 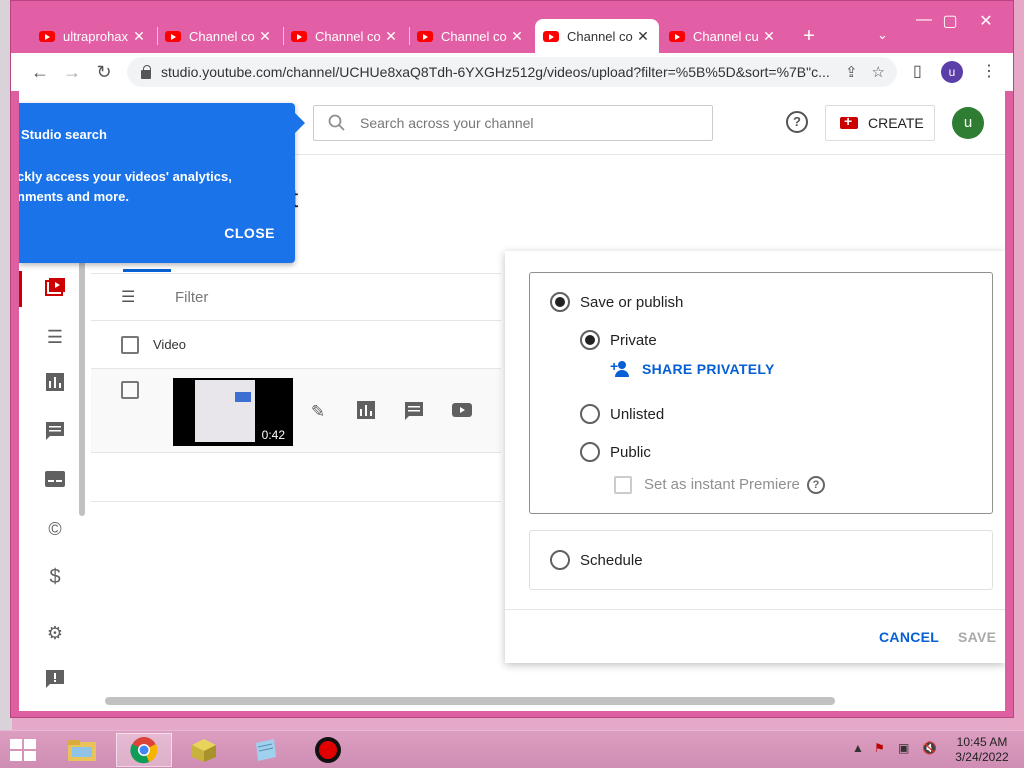 I want to click on maximize-icon: ▢, so click(x=950, y=21).